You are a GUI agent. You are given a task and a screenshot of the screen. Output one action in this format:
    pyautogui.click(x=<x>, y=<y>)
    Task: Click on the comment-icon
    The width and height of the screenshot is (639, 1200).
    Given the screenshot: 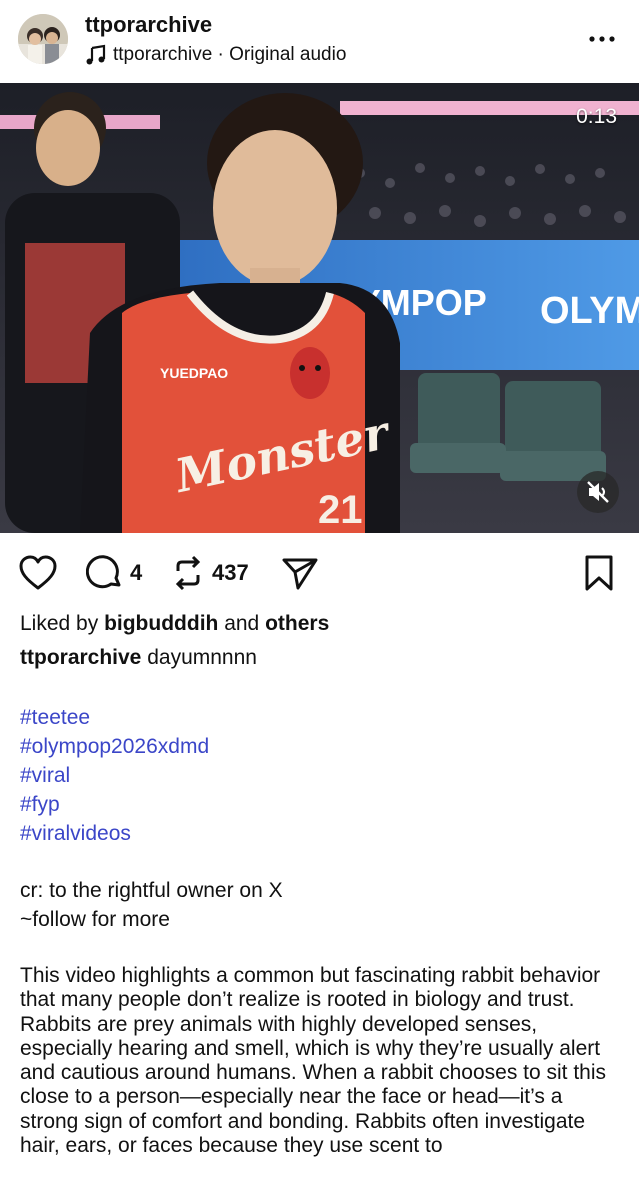 What is the action you would take?
    pyautogui.click(x=103, y=572)
    